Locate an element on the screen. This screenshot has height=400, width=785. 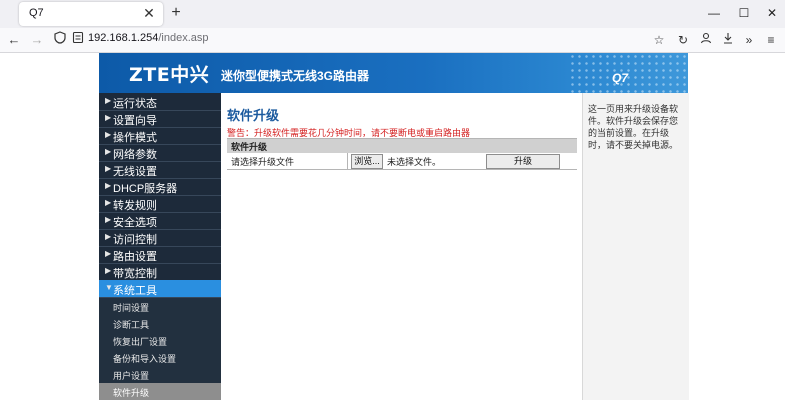
tab-title: Q7 is located at coordinates (36, 13).